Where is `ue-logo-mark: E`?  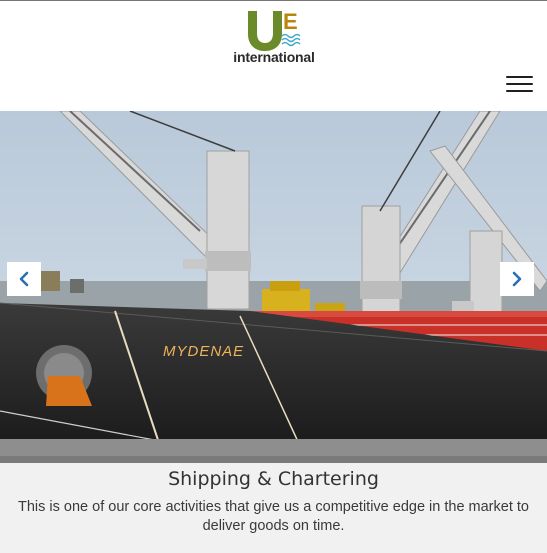
ue-logo-mark: E is located at coordinates (274, 30).